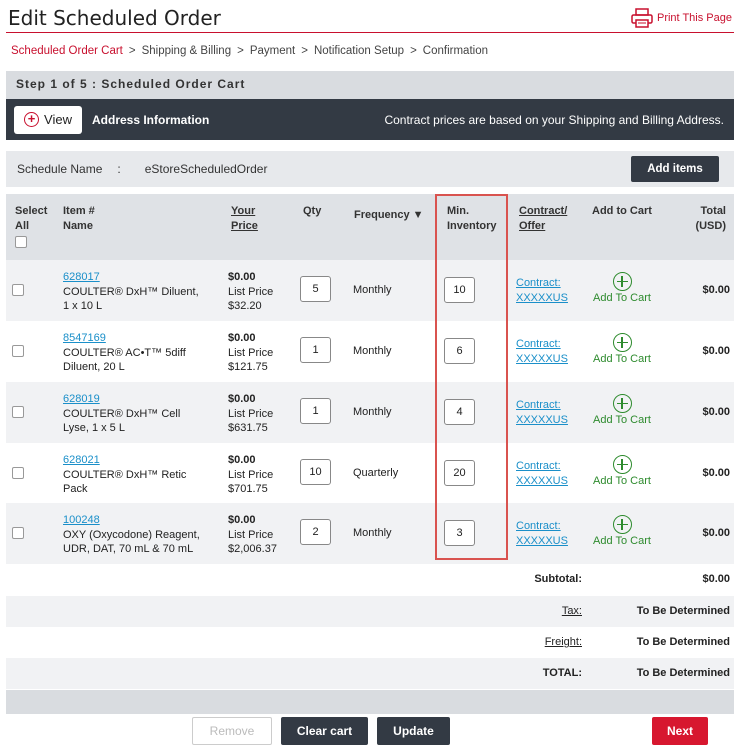  What do you see at coordinates (622, 464) in the screenshot?
I see `plus-circle-icon` at bounding box center [622, 464].